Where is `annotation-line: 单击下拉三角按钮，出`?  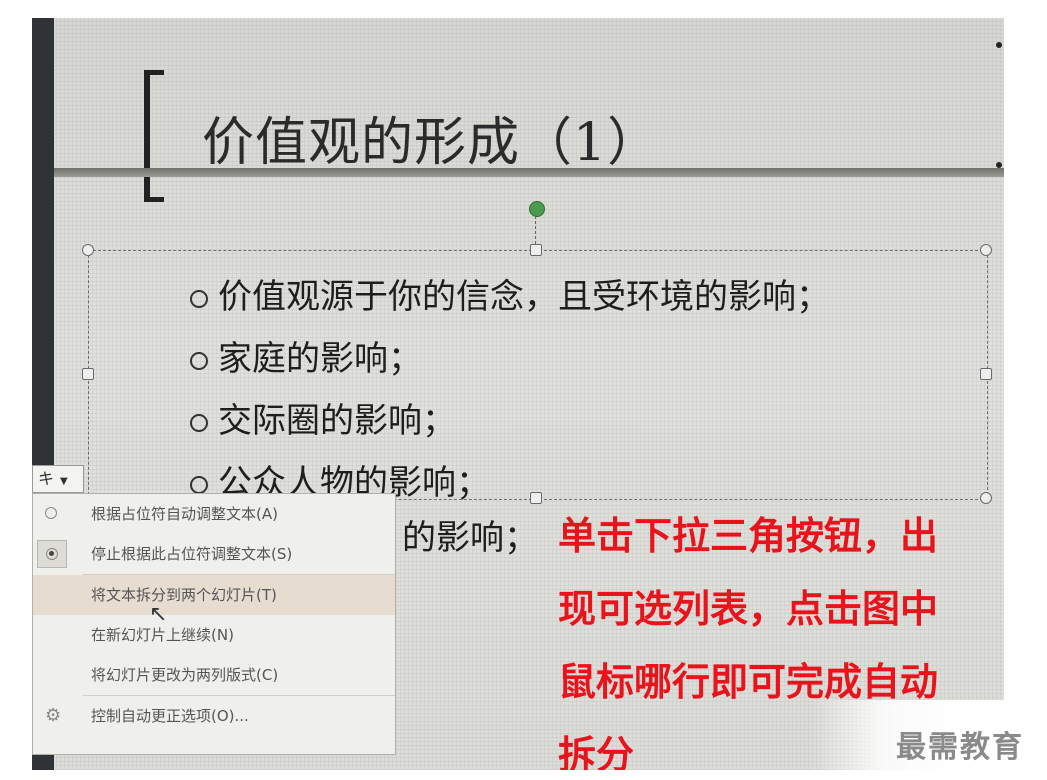 annotation-line: 单击下拉三角按钮，出 is located at coordinates (748, 536).